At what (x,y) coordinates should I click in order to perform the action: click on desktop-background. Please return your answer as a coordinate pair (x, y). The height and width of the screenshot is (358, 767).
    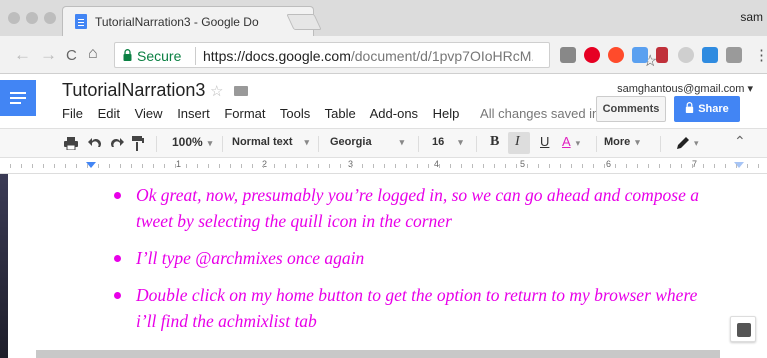
    Looking at the image, I should click on (4, 266).